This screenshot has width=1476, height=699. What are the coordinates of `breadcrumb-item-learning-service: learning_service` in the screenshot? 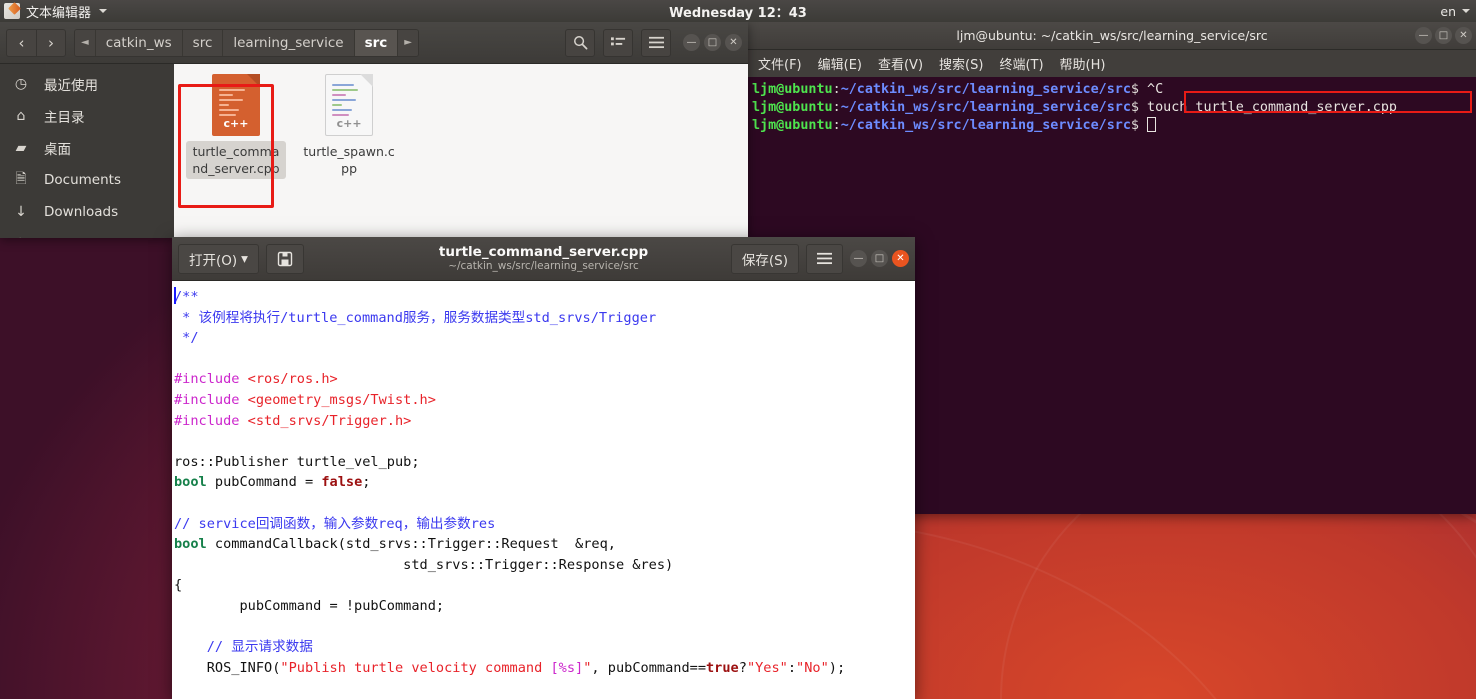 It's located at (289, 42).